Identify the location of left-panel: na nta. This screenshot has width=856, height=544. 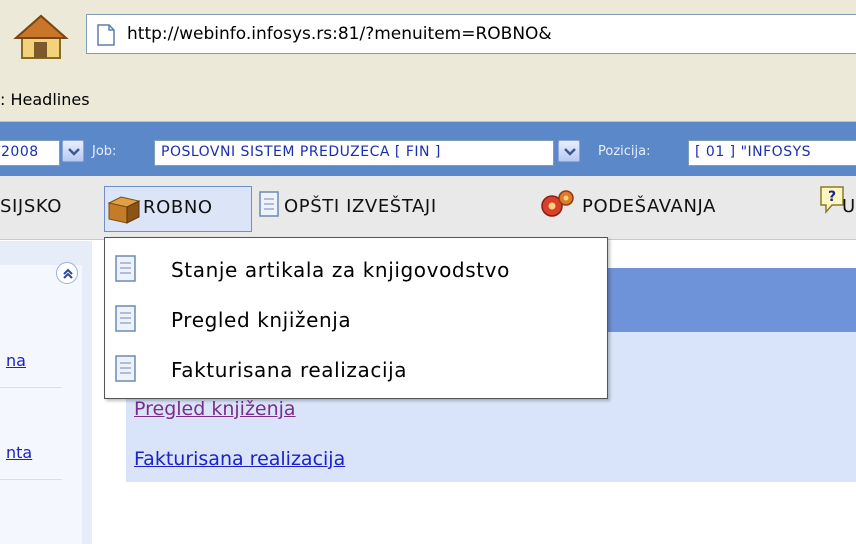
(46, 392).